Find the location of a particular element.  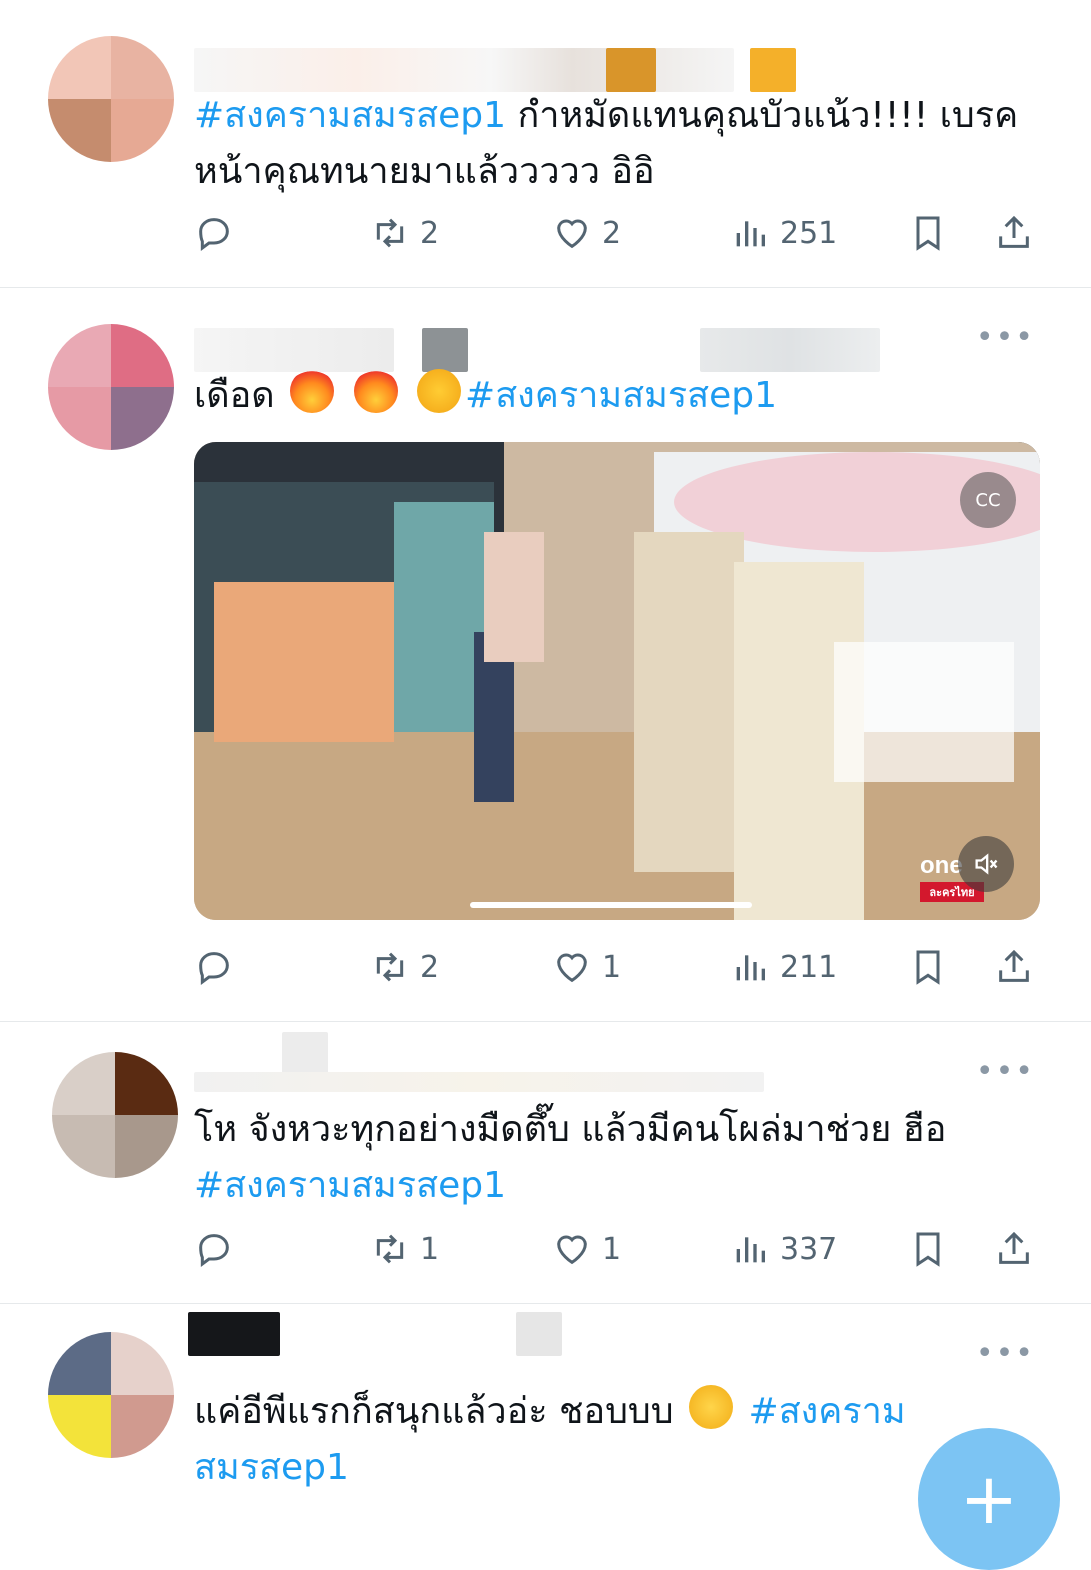

views-button: 337 is located at coordinates (783, 1249).